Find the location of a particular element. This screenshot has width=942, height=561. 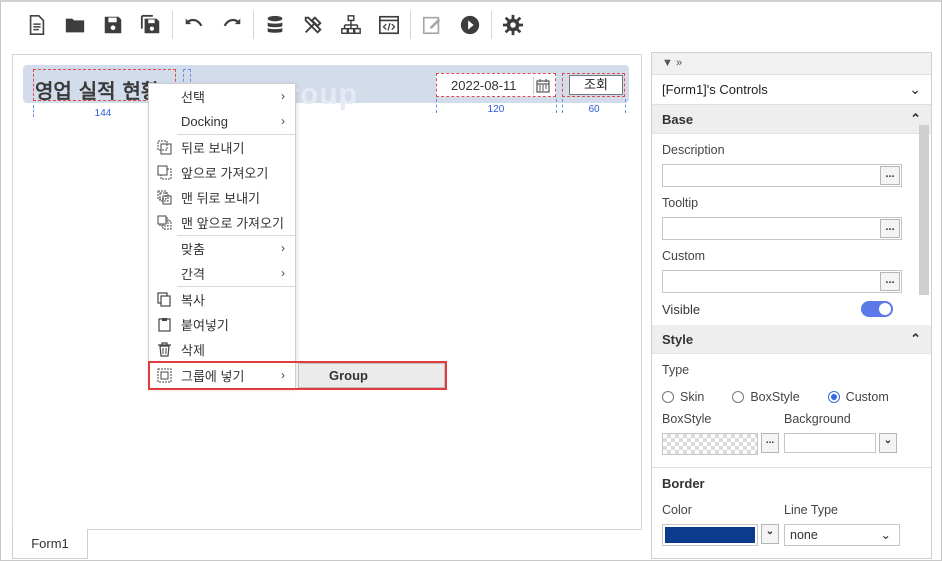

menu-item-bring-forward: 앞으로 가져오기 is located at coordinates (222, 172).